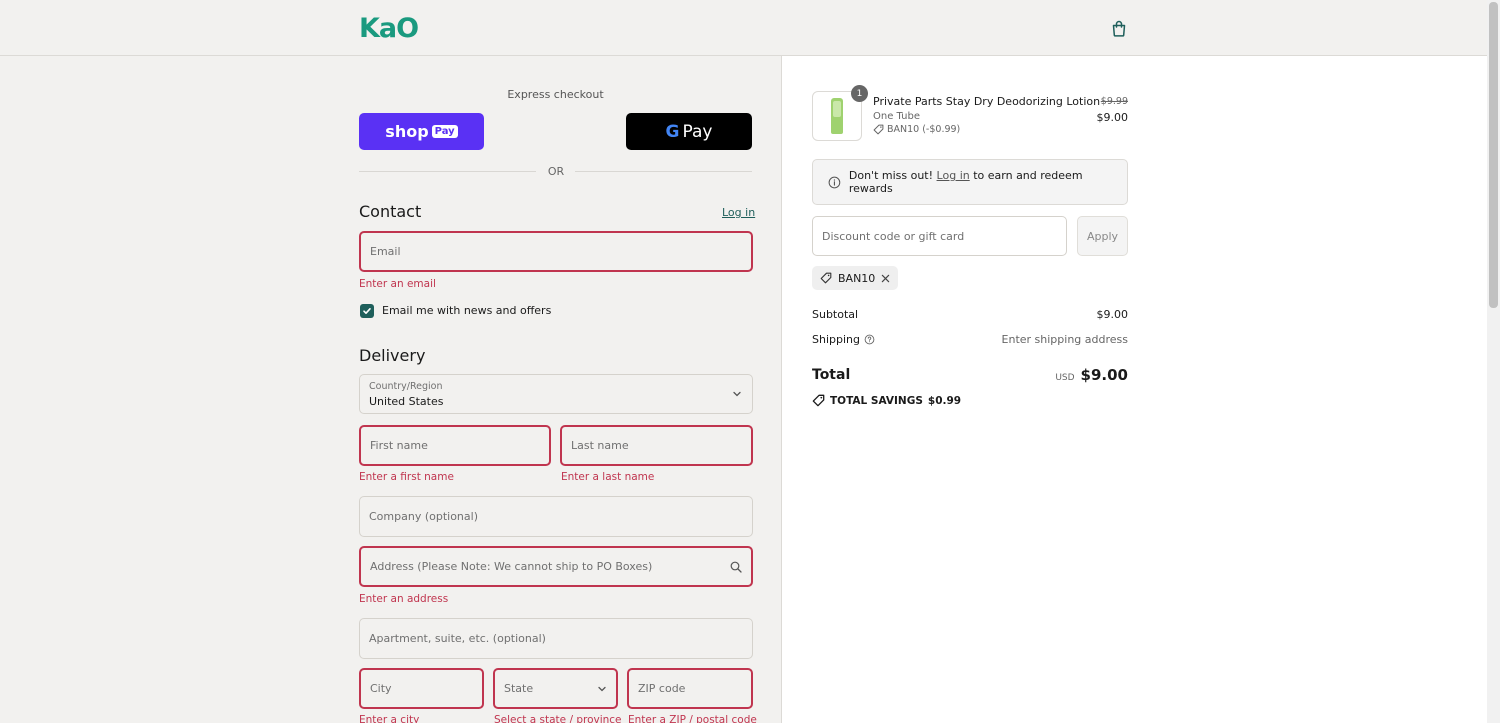 This screenshot has height=723, width=1500. I want to click on company-placeholder: Company (optional), so click(423, 516).